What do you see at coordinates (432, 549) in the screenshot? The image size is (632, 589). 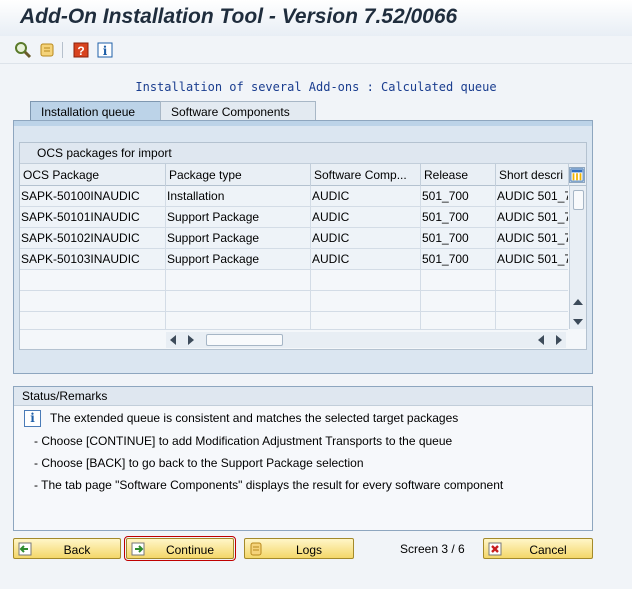 I see `screen-counter: Screen 3 / 6` at bounding box center [432, 549].